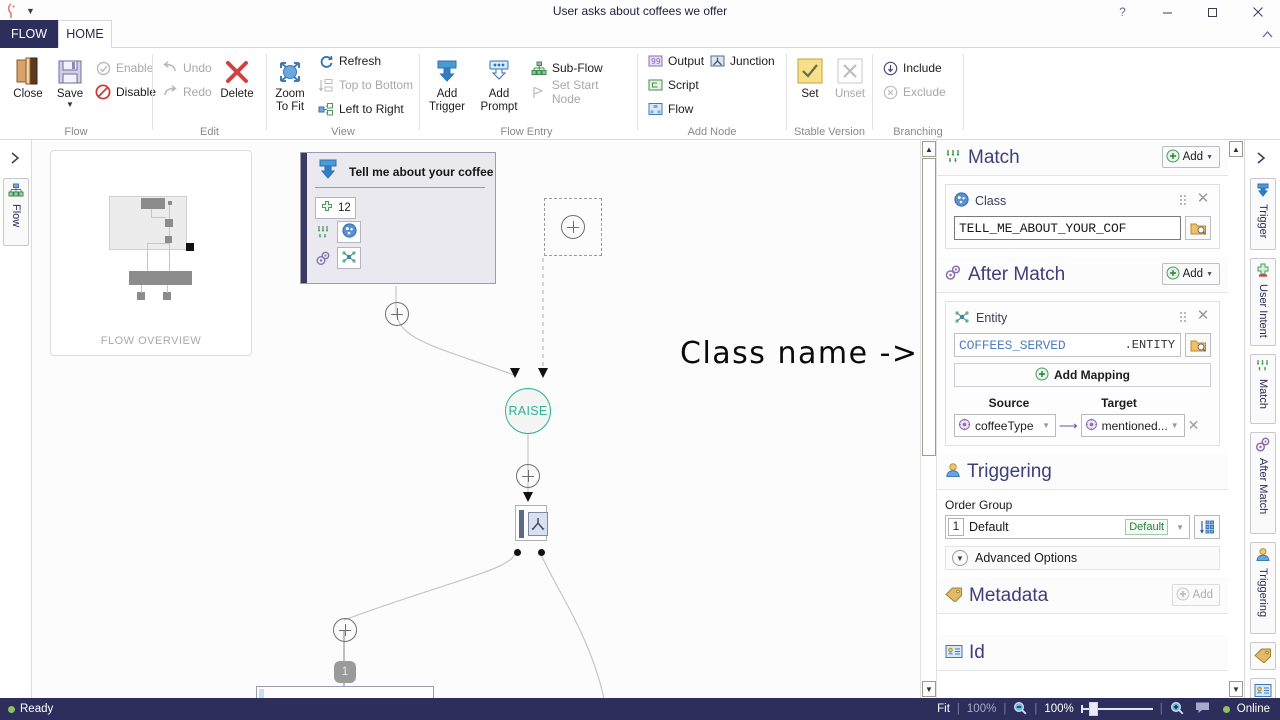  Describe the element at coordinates (640, 34) in the screenshot. I see `ribbon-tab-strip: FLOW HOME` at that location.